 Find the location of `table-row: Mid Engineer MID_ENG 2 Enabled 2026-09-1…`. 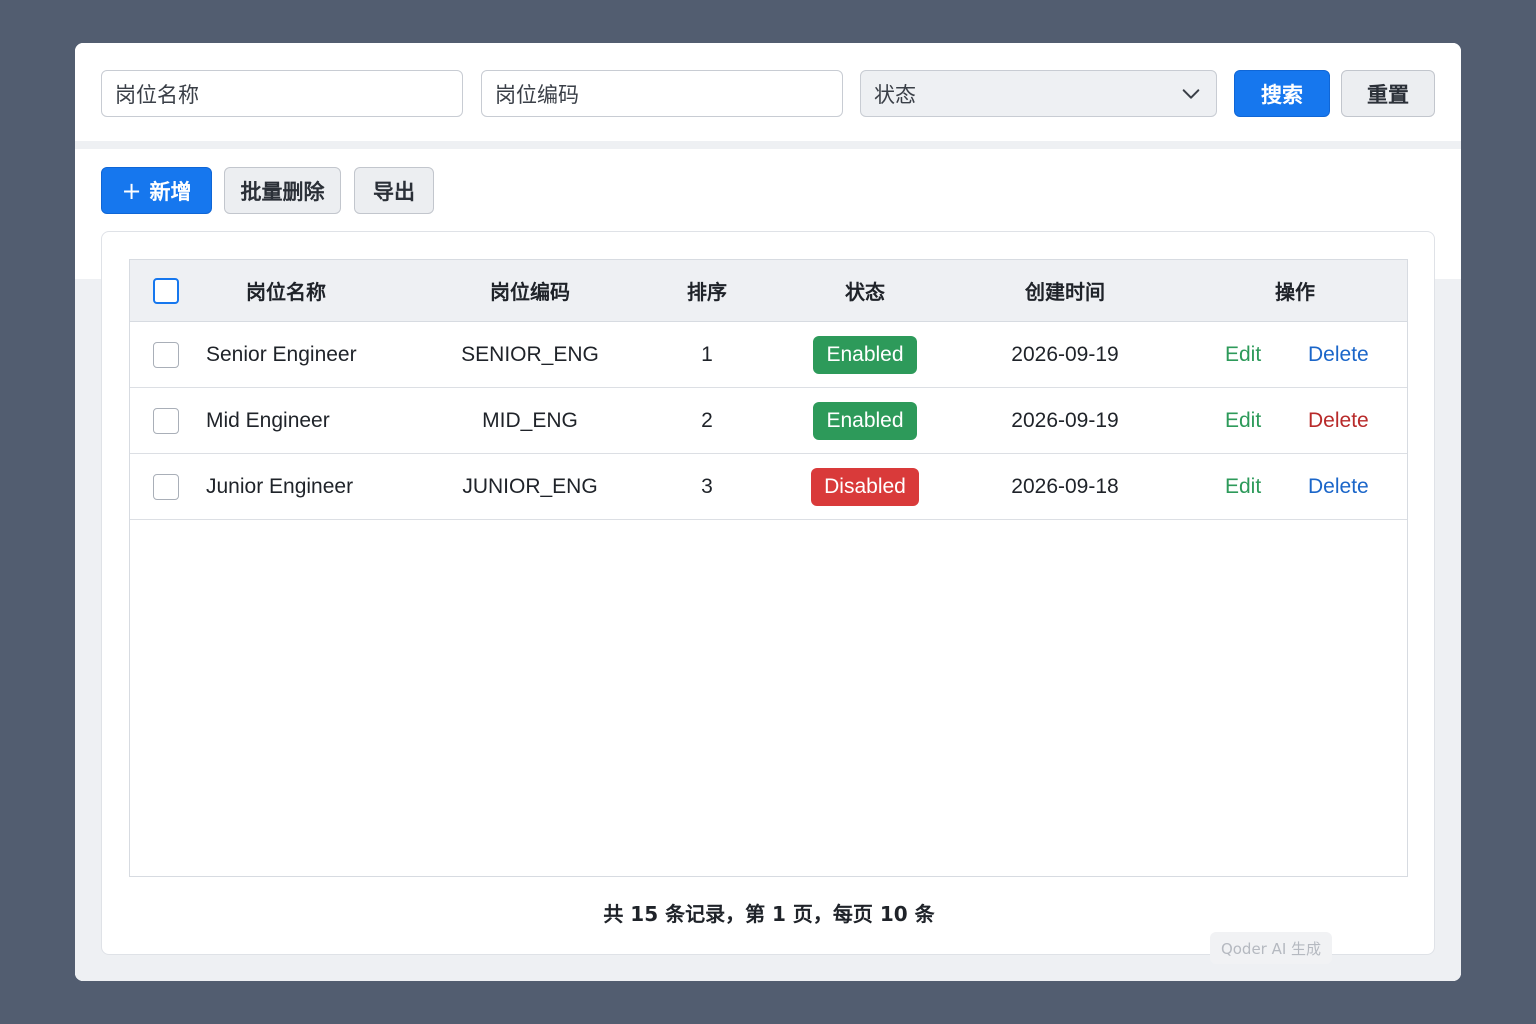

table-row: Mid Engineer MID_ENG 2 Enabled 2026-09-1… is located at coordinates (768, 421).